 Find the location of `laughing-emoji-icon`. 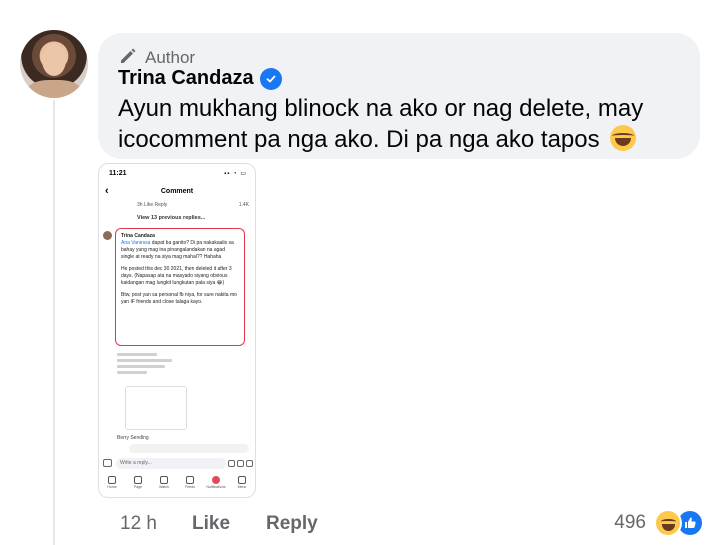

laughing-emoji-icon is located at coordinates (623, 138).